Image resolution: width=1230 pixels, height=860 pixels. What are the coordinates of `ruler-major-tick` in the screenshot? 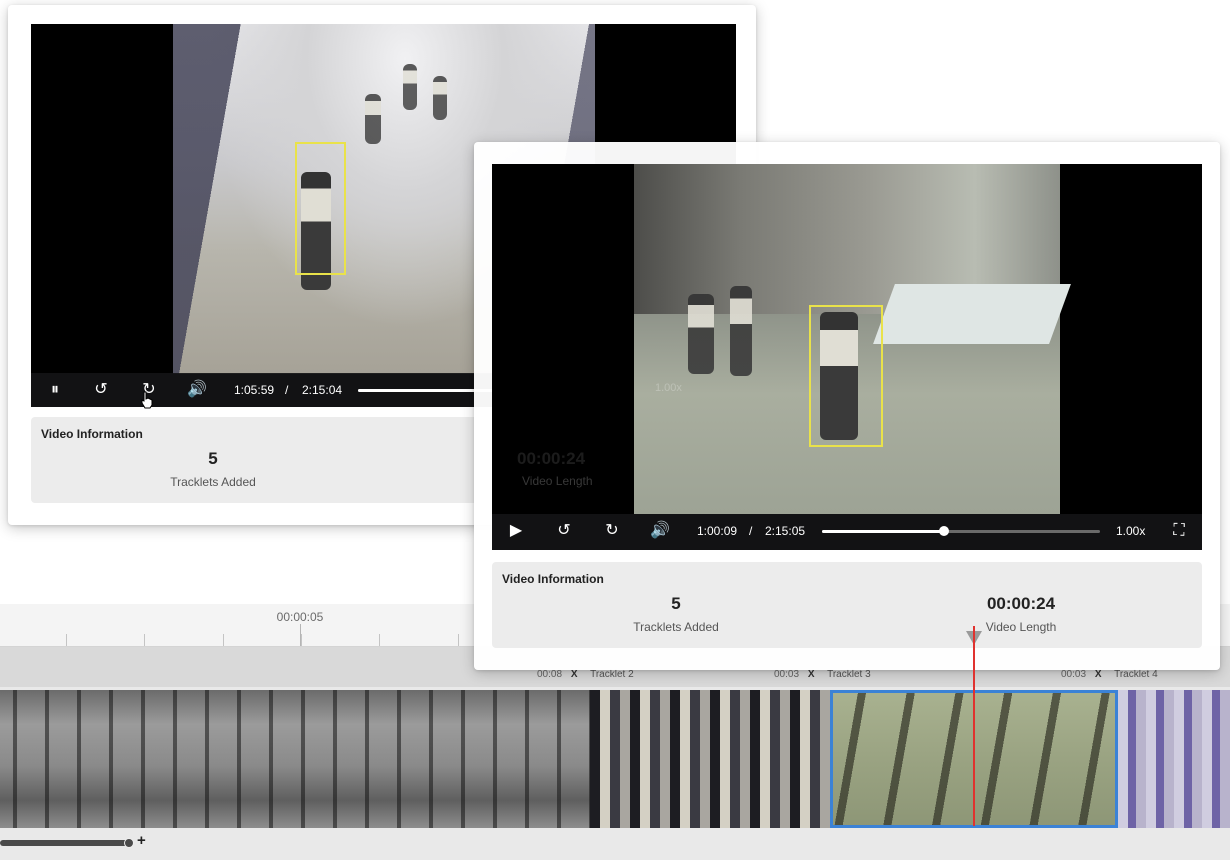 It's located at (300, 635).